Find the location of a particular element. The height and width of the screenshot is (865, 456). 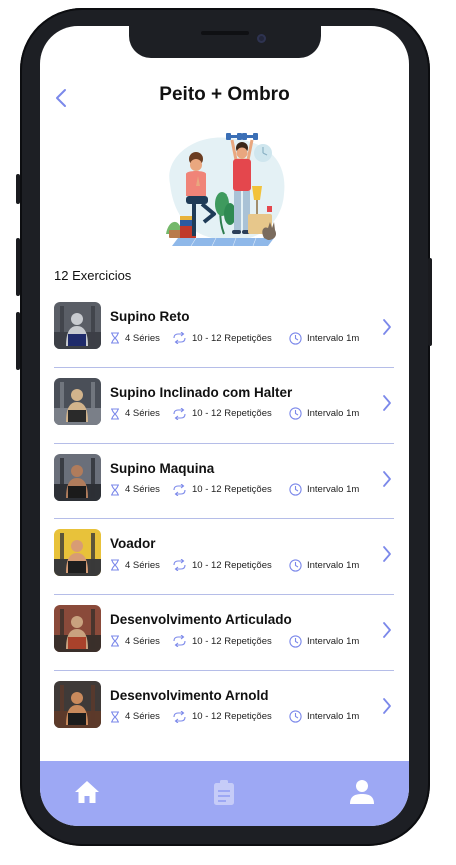

home-icon is located at coordinates (87, 792).